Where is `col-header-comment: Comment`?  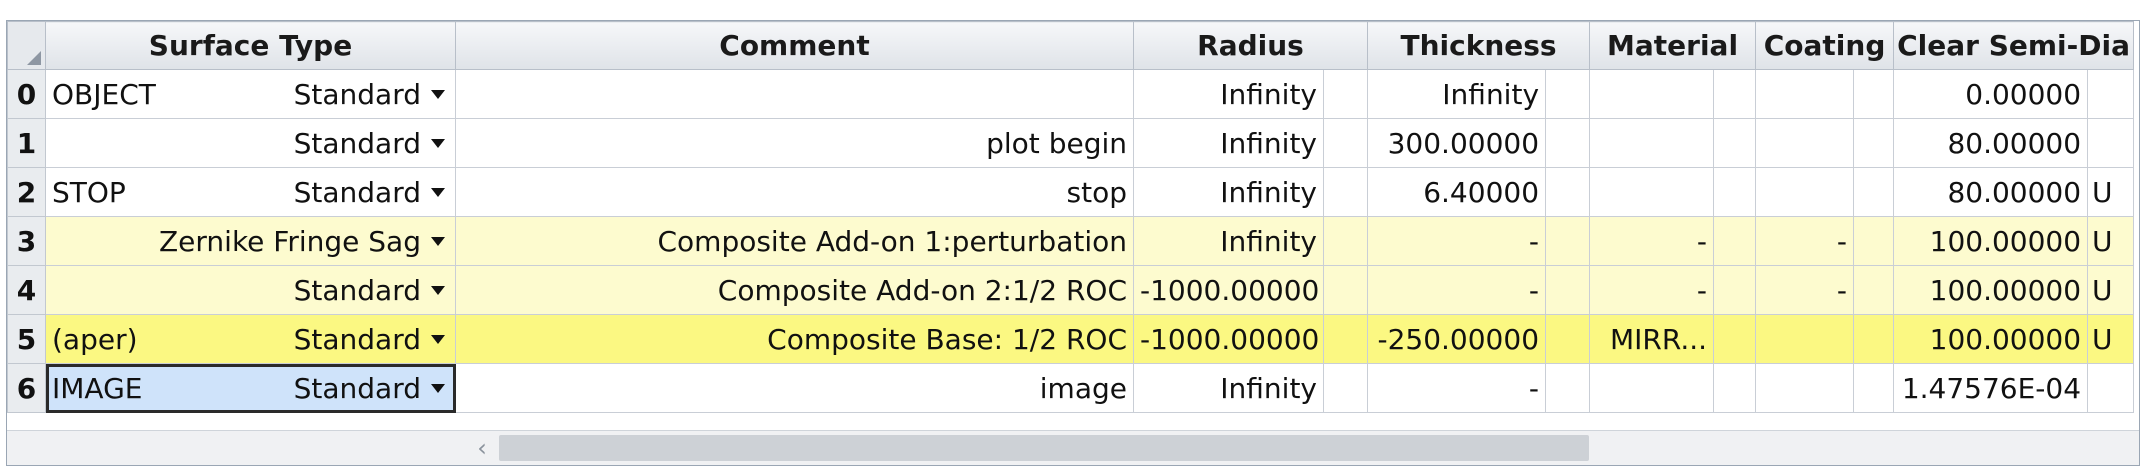 col-header-comment: Comment is located at coordinates (794, 45).